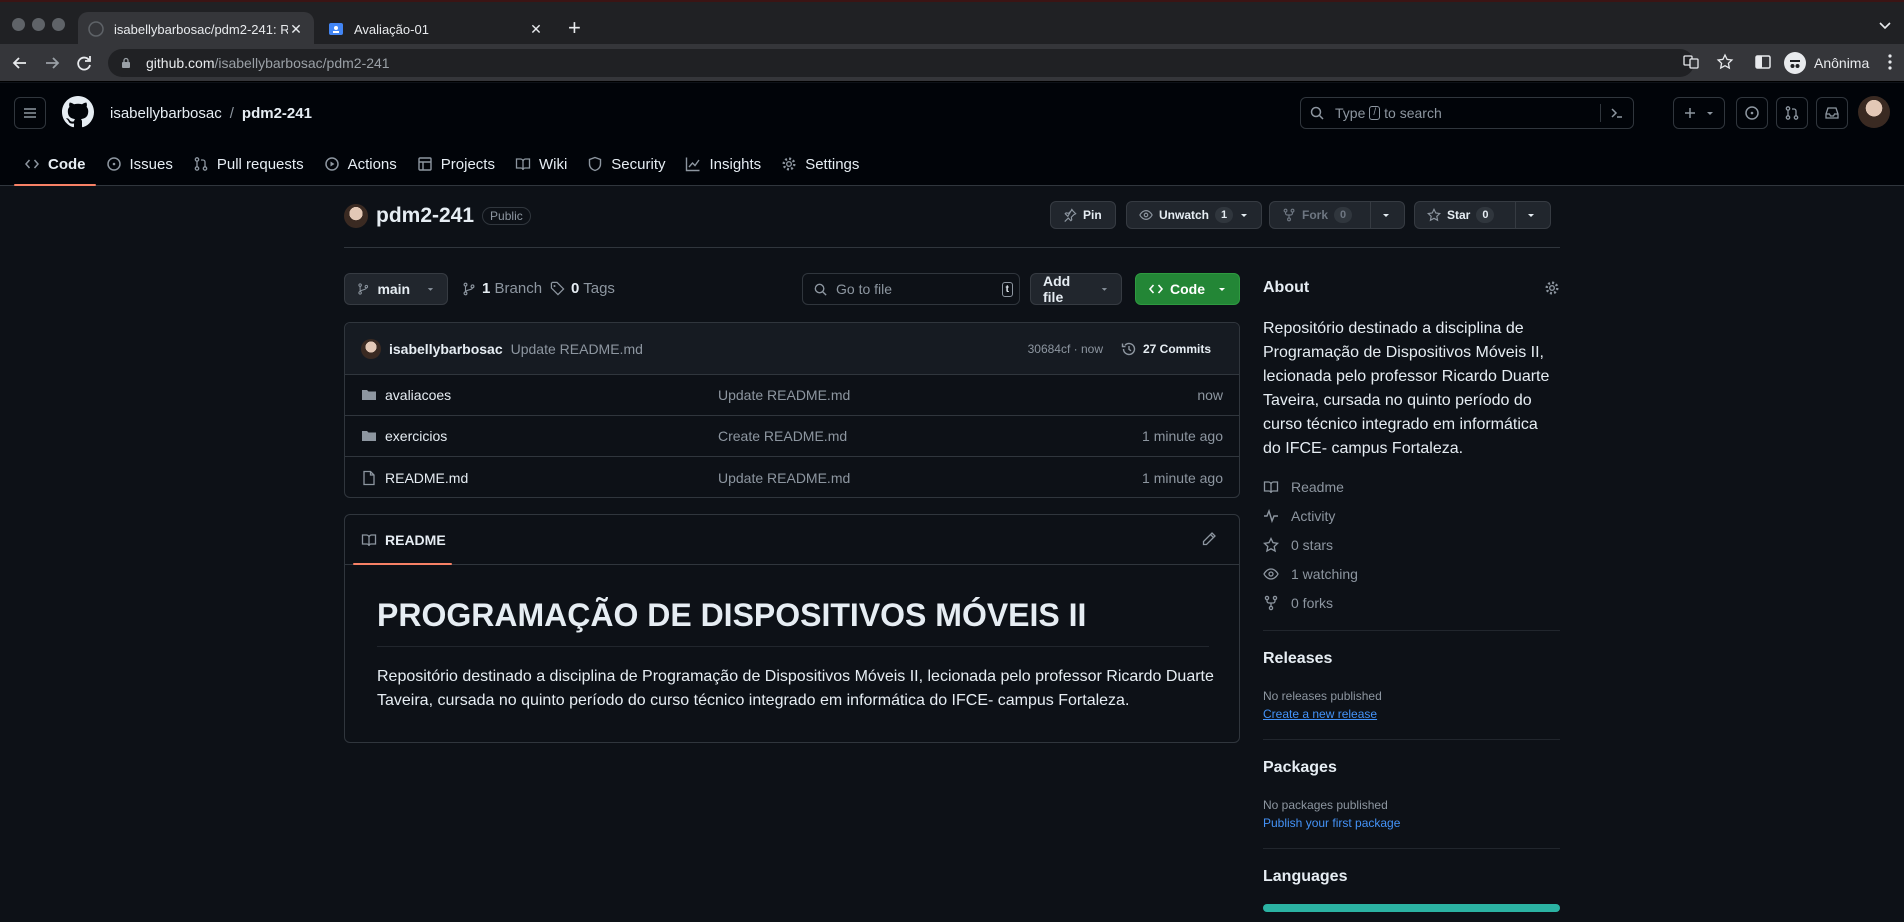 This screenshot has width=1904, height=922. I want to click on chevron-down-icon, so click(1885, 25).